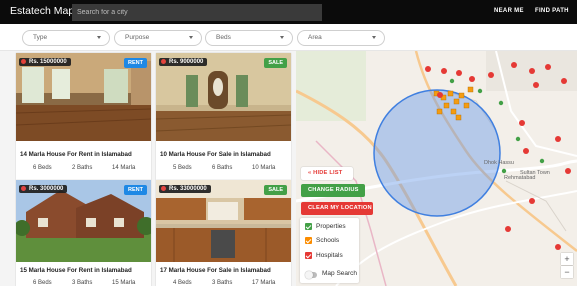 The image size is (577, 286). What do you see at coordinates (197, 12) in the screenshot?
I see `city-search-input` at bounding box center [197, 12].